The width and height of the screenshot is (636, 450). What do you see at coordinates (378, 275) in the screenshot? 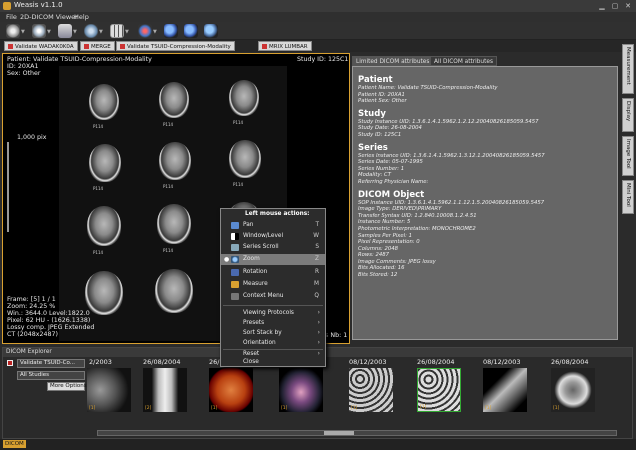
I see `attr-line: Bits Stored: 12` at bounding box center [378, 275].